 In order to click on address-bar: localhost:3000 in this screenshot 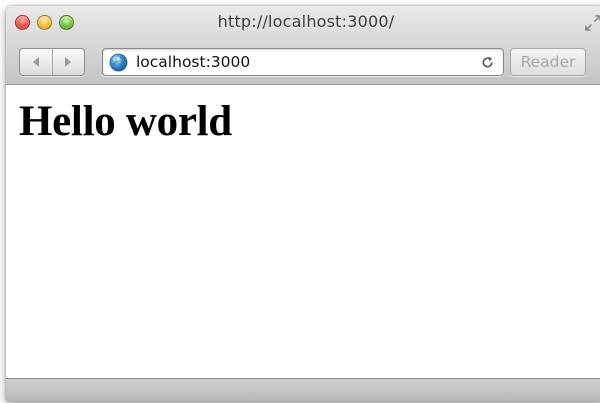, I will do `click(303, 62)`.